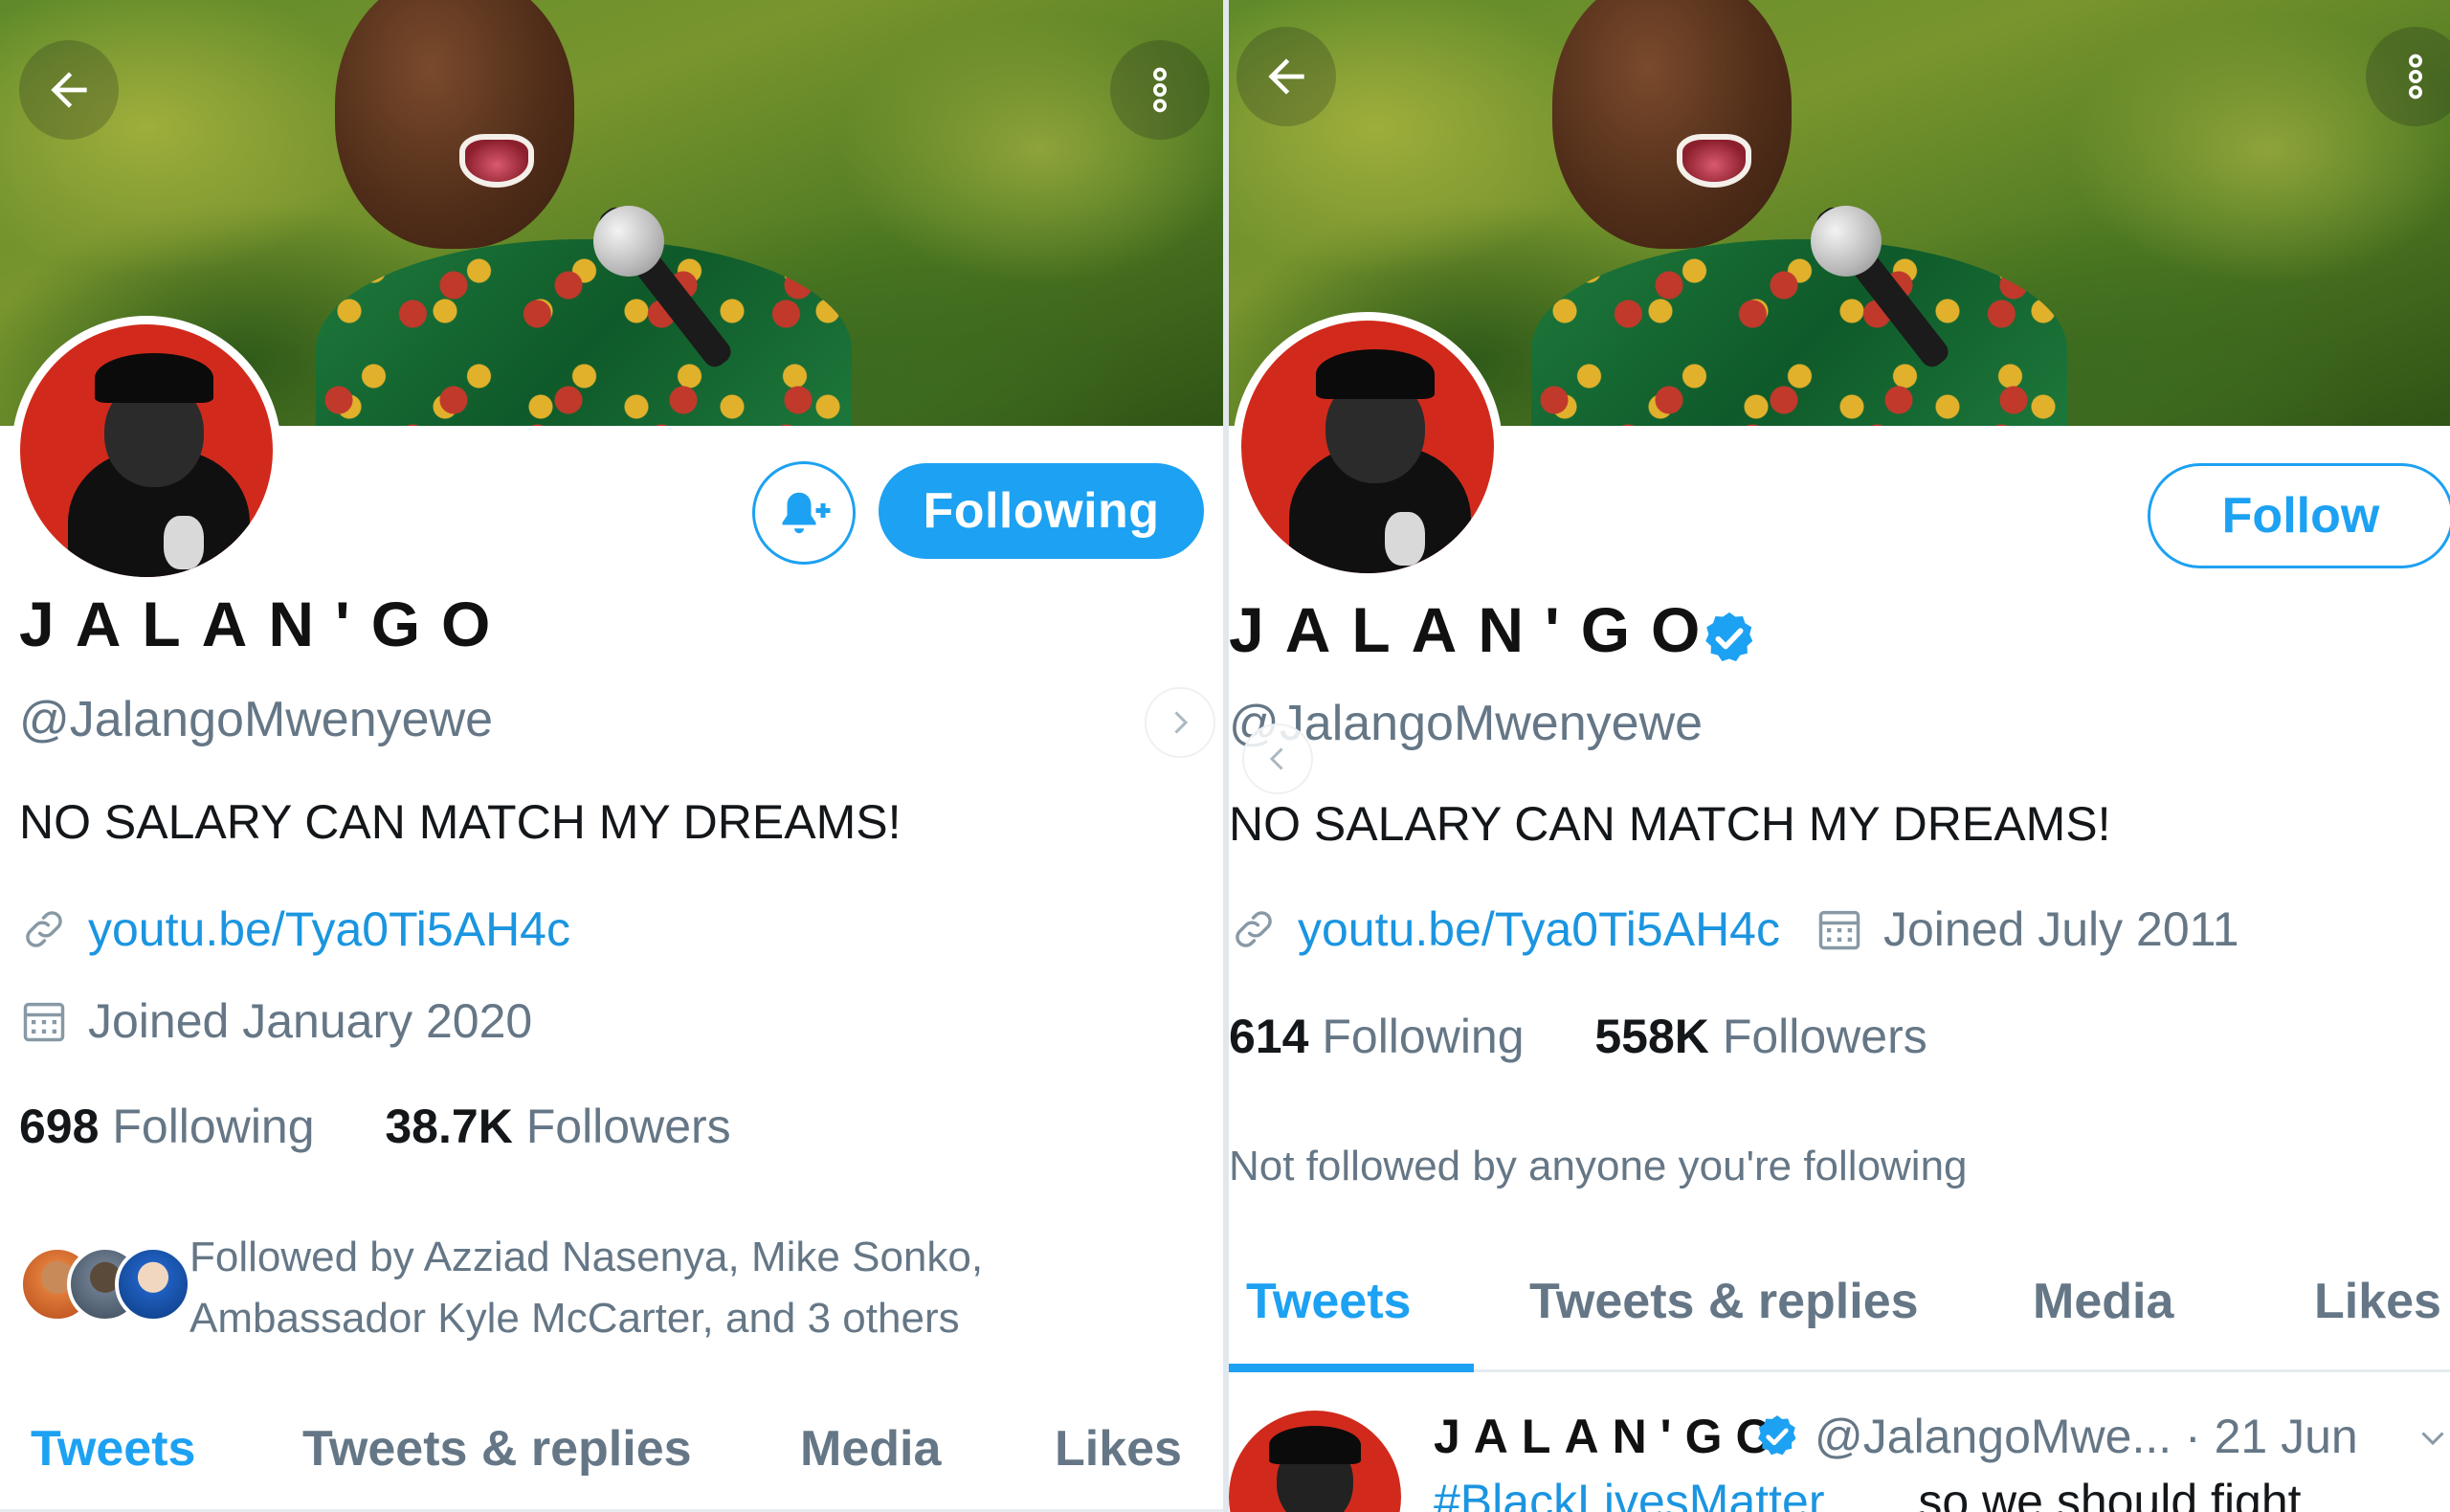 The width and height of the screenshot is (2450, 1512). Describe the element at coordinates (153, 1284) in the screenshot. I see `follower-avatar` at that location.